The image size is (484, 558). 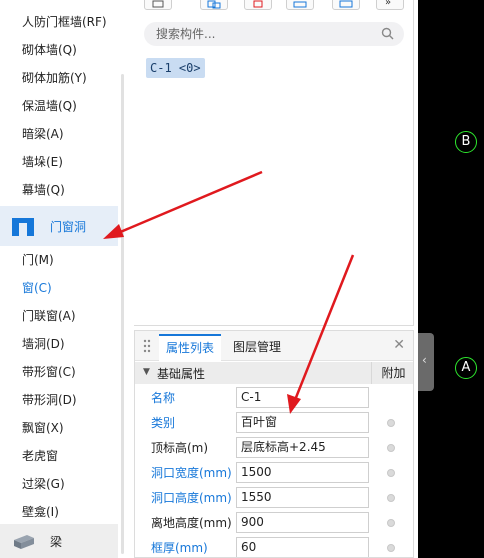 What do you see at coordinates (302, 397) in the screenshot?
I see `prop-value-name: C-1` at bounding box center [302, 397].